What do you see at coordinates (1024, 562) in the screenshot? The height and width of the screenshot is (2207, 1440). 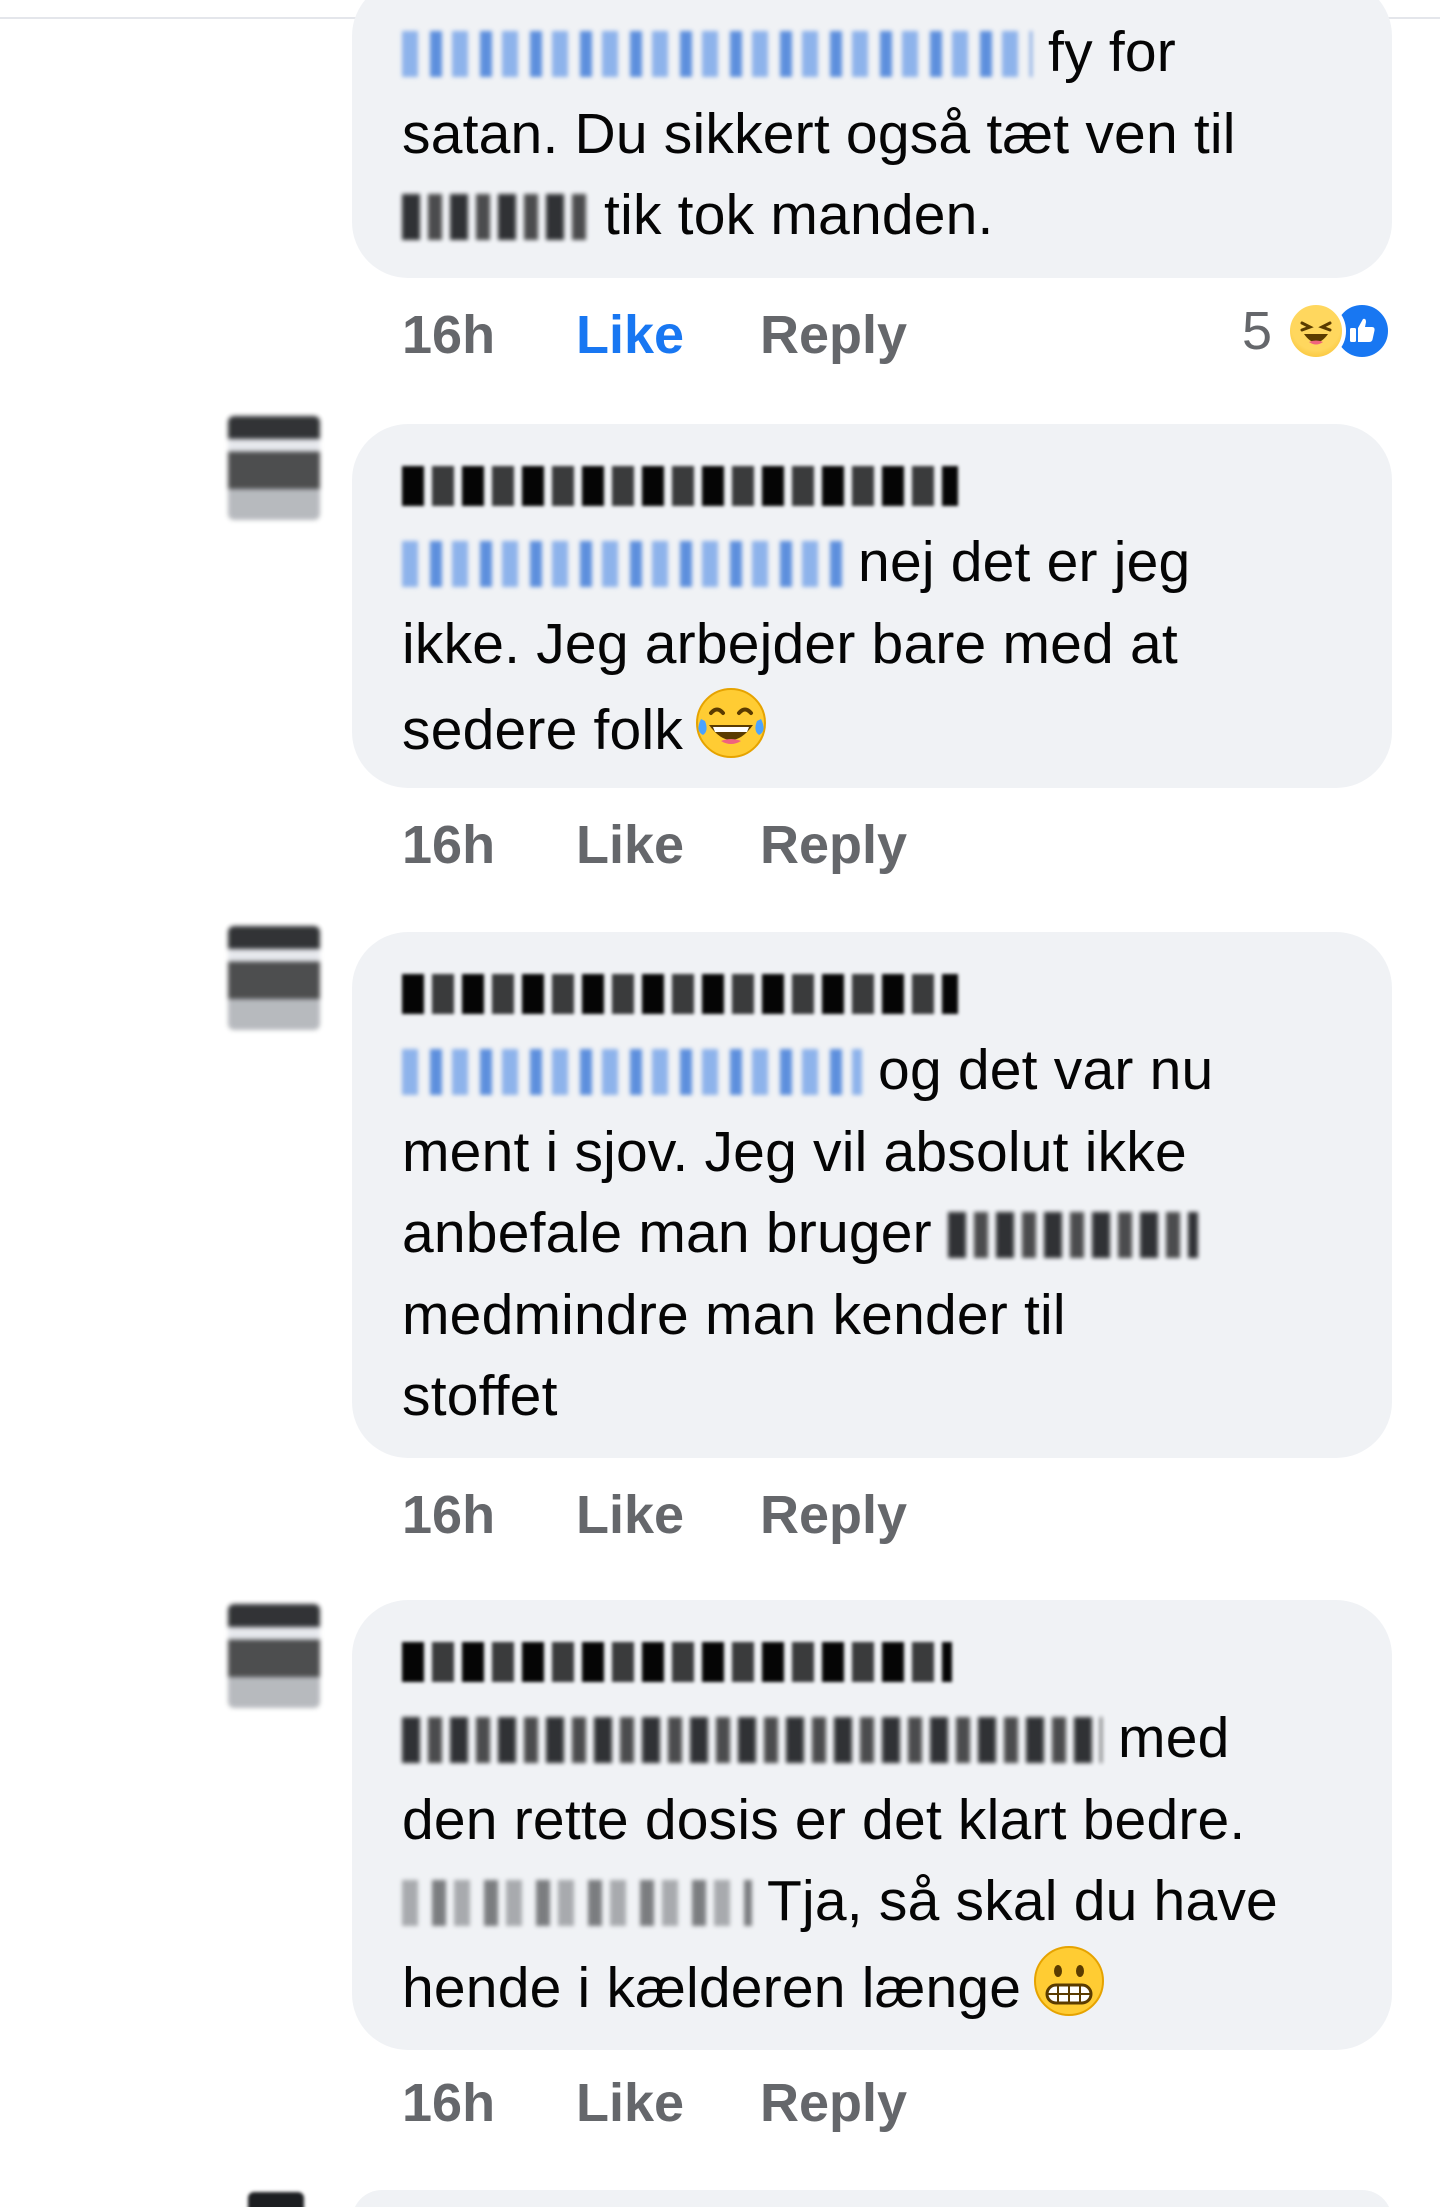 I see `comment-text-segment: nej det er jeg` at bounding box center [1024, 562].